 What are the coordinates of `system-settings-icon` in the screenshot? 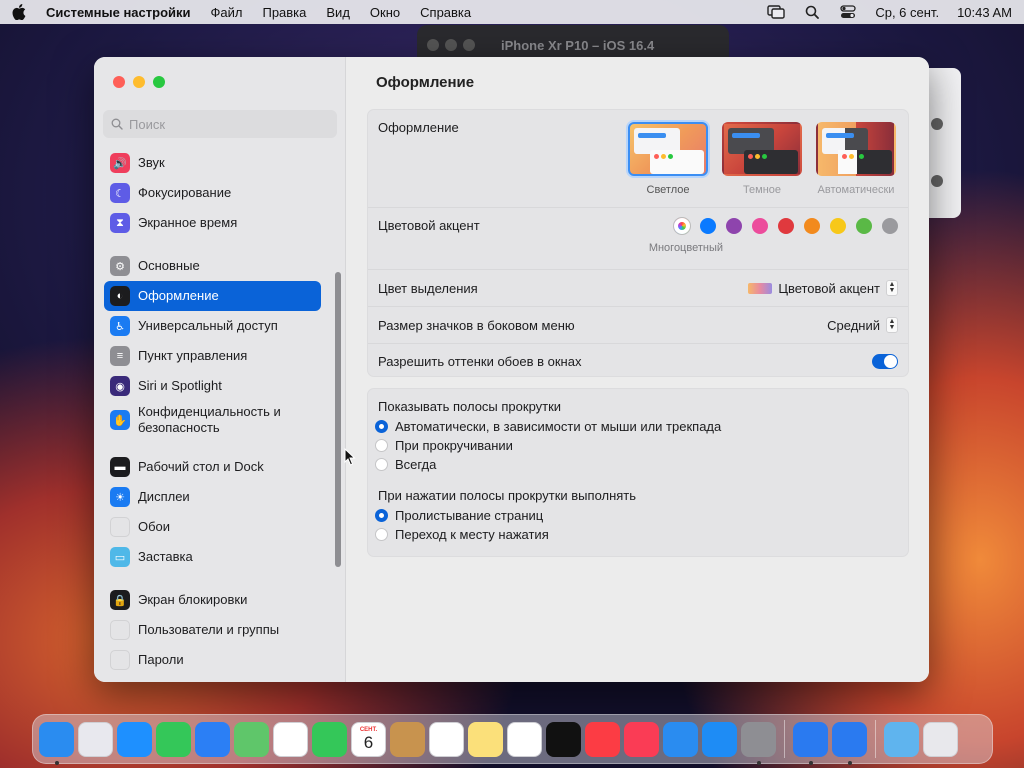 It's located at (758, 743).